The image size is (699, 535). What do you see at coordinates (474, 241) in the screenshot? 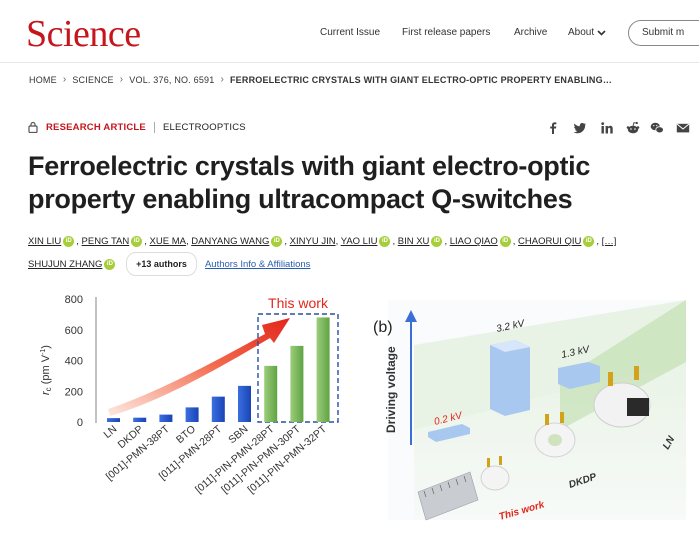
I see `author-link: LIAO QIAO` at bounding box center [474, 241].